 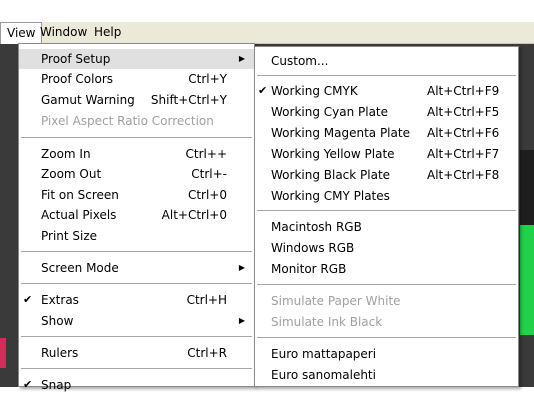 I want to click on canvas-green-strip, so click(x=527, y=280).